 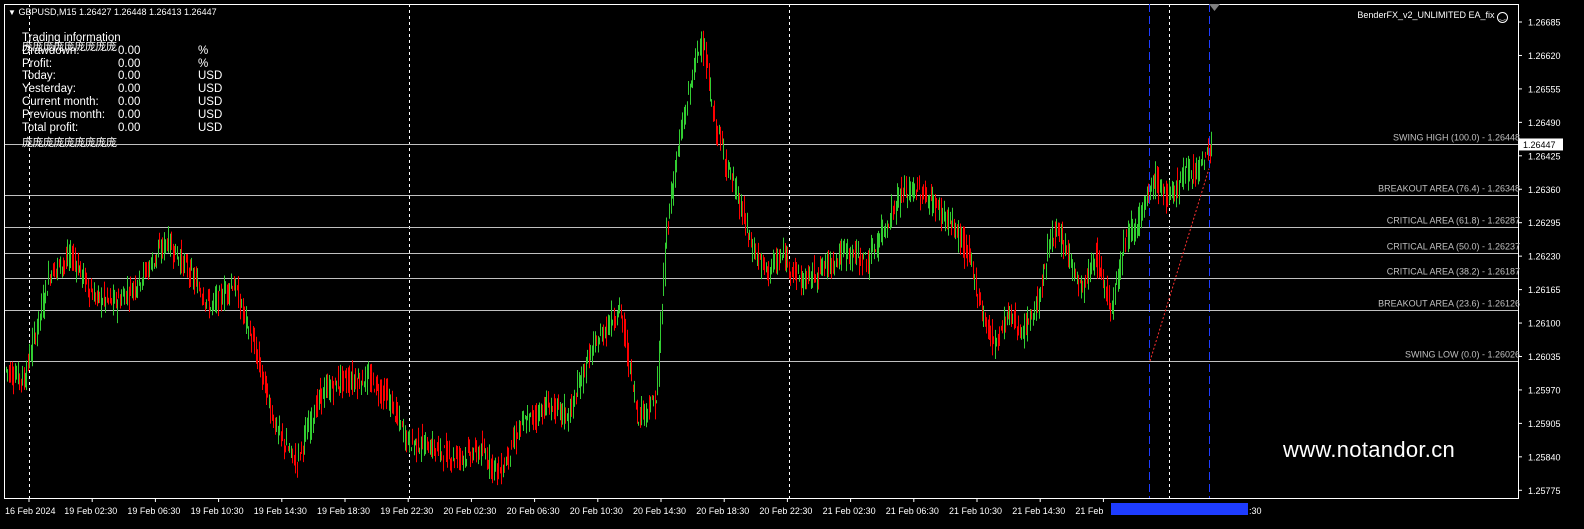 I want to click on price-tick-label: 1.26360, so click(x=1544, y=190).